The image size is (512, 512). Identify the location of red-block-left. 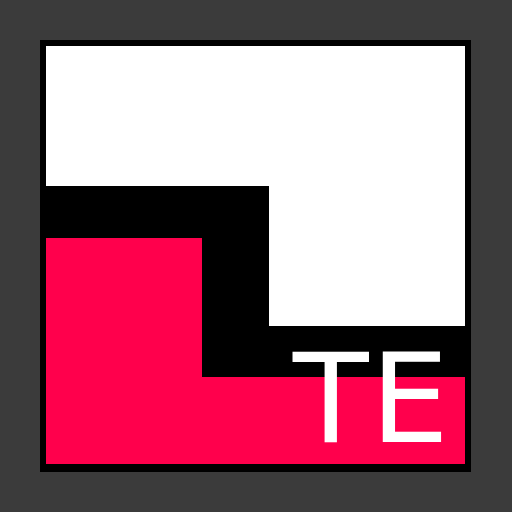
(124, 351).